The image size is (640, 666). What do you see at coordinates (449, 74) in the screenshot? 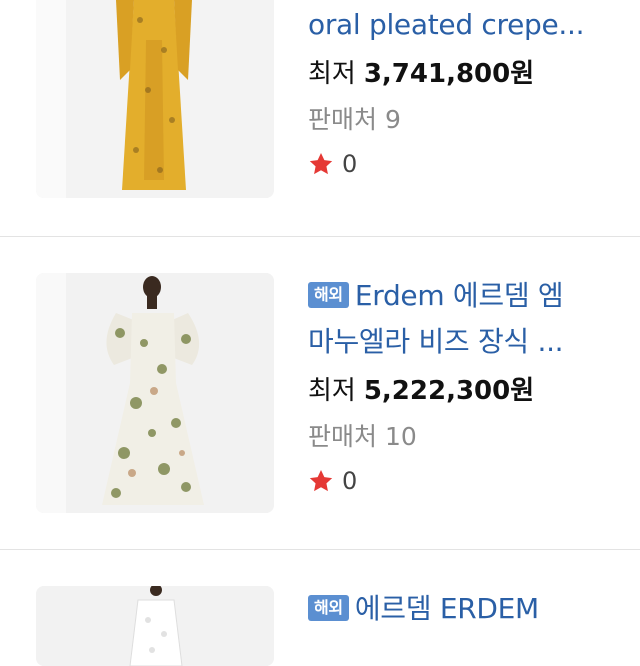
I see `price-value: 3,741,800원` at bounding box center [449, 74].